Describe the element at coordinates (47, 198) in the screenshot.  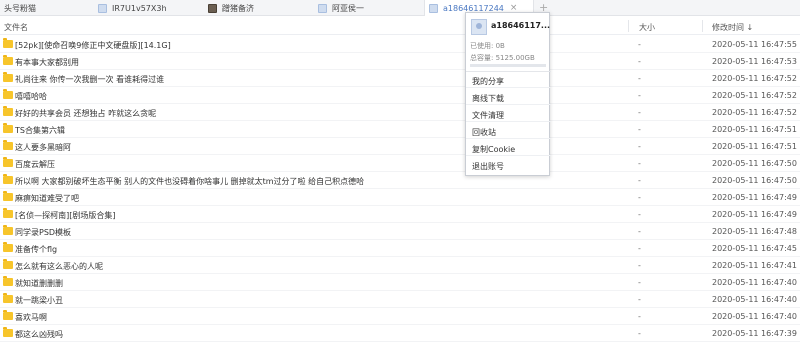
I see `file-name: 麻痹知道难受了吧` at that location.